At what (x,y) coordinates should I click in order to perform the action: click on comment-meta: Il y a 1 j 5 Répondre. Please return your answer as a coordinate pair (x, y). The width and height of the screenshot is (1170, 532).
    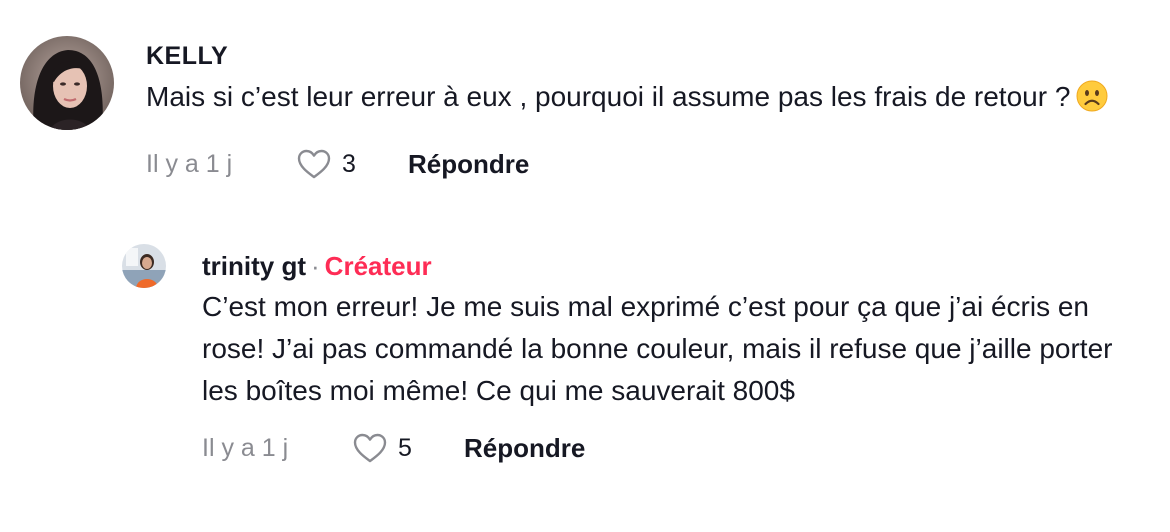
    Looking at the image, I should click on (677, 448).